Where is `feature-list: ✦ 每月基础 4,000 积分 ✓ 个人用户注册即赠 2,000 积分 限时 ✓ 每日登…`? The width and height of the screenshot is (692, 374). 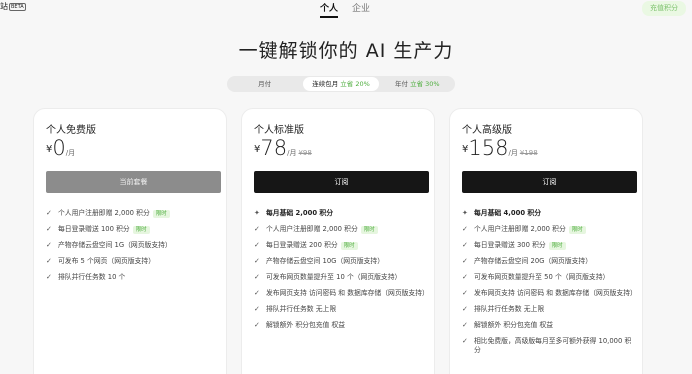
feature-list: ✦ 每月基础 4,000 积分 ✓ 个人用户注册即赠 2,000 积分 限时 ✓ 每日登… is located at coordinates (550, 285).